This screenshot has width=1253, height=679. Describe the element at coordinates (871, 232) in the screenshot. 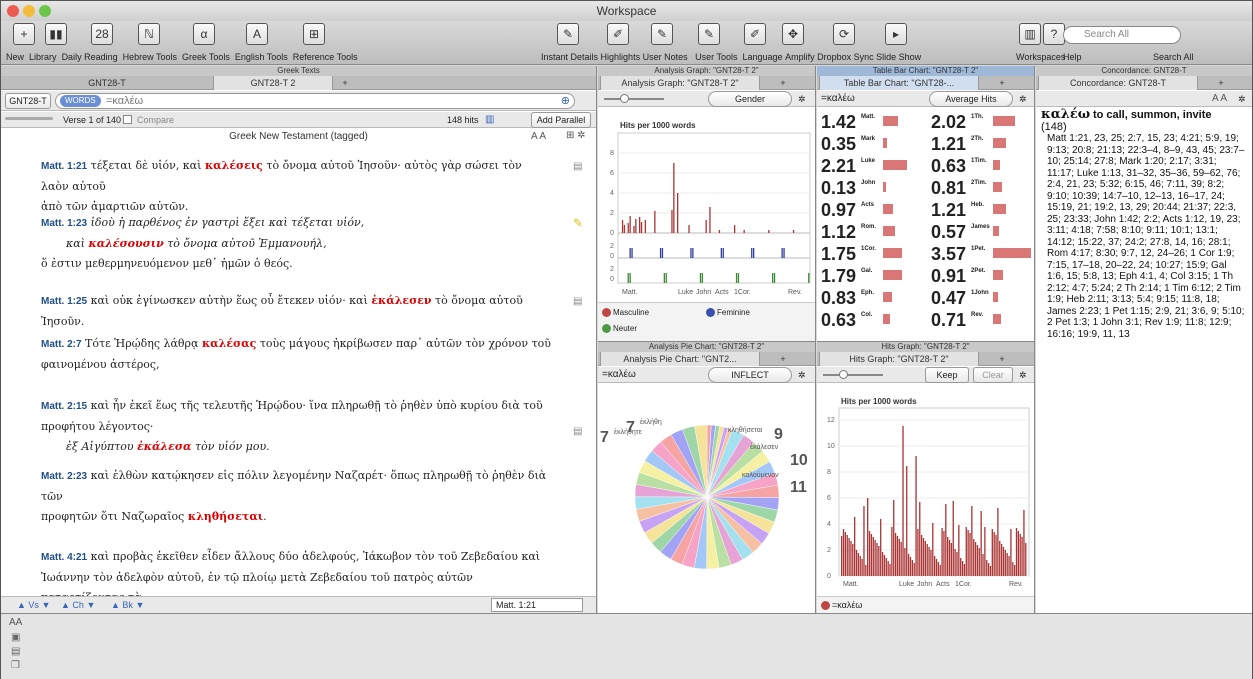

I see `table-bar-cell: 1.12 Rom.` at that location.